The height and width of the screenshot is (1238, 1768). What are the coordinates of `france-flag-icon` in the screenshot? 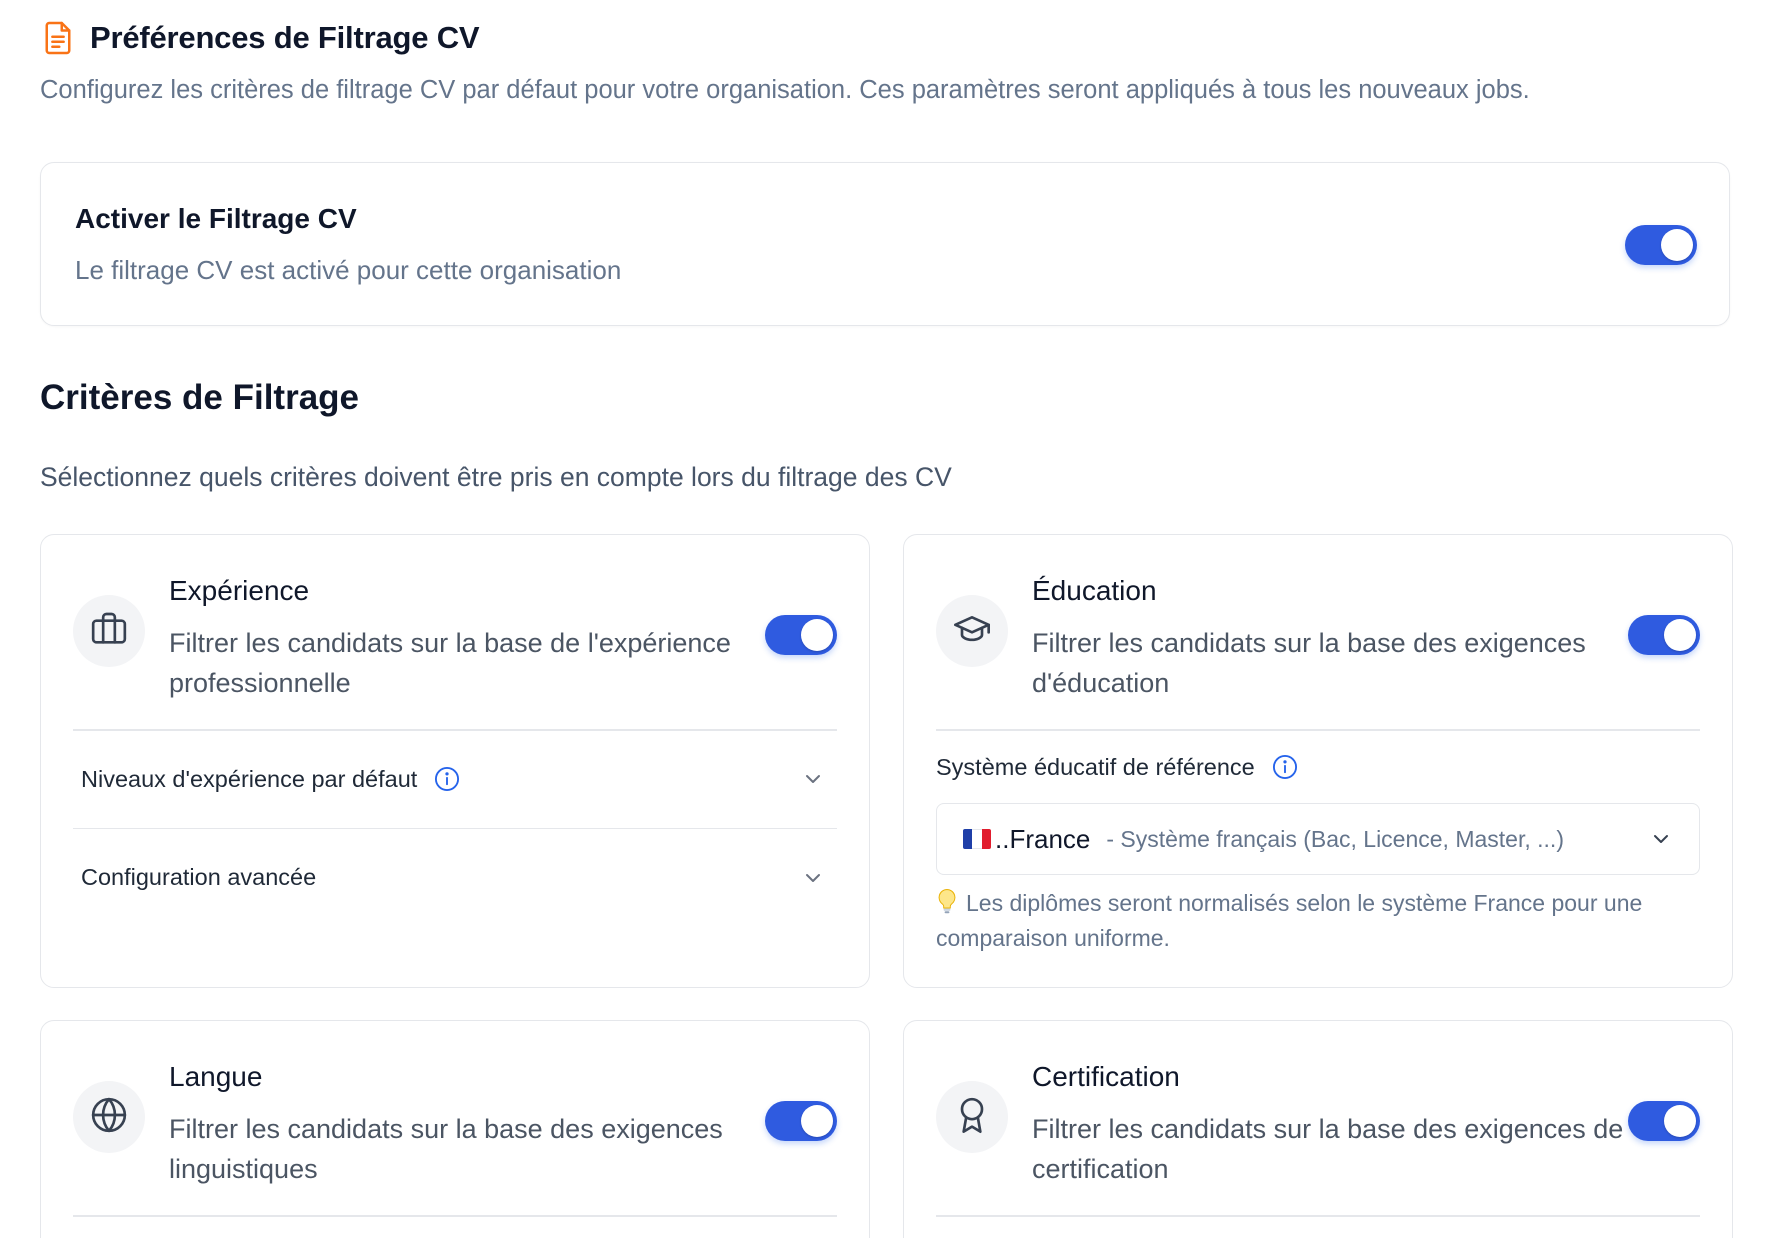 It's located at (977, 839).